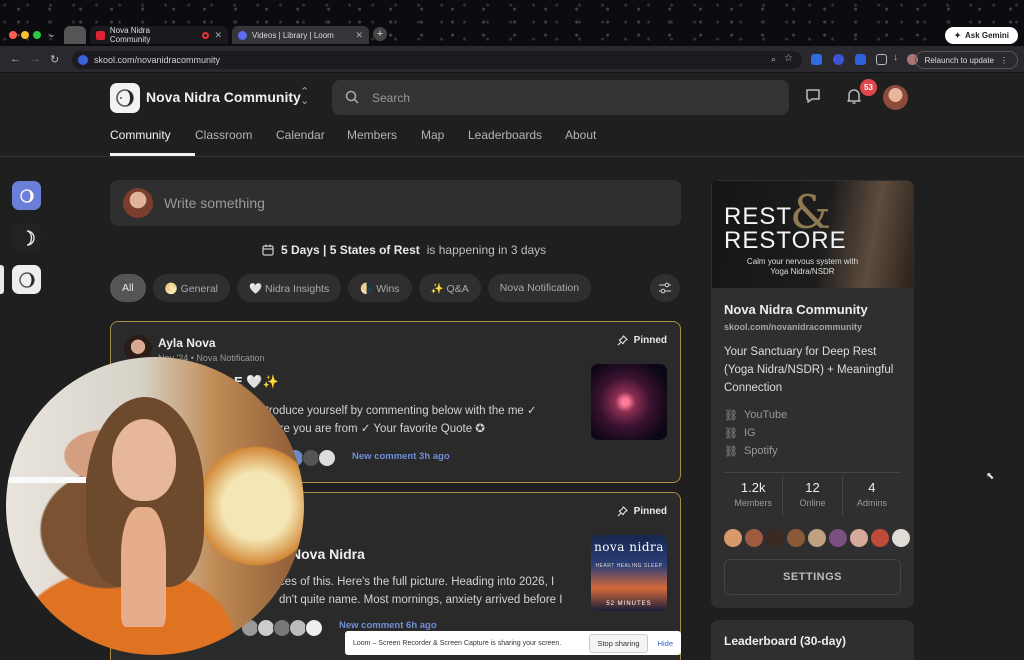 This screenshot has height=660, width=1024. Describe the element at coordinates (793, 327) in the screenshot. I see `card-community-url: skool.com/novanidracommunity` at that location.